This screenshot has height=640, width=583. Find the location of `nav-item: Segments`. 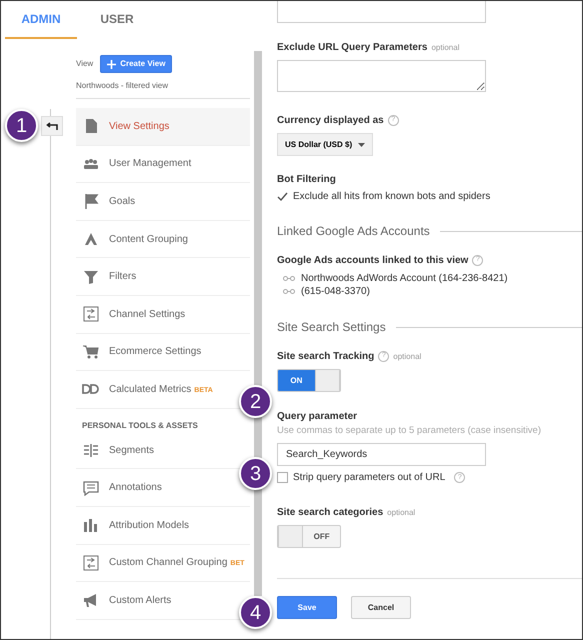

nav-item: Segments is located at coordinates (118, 450).